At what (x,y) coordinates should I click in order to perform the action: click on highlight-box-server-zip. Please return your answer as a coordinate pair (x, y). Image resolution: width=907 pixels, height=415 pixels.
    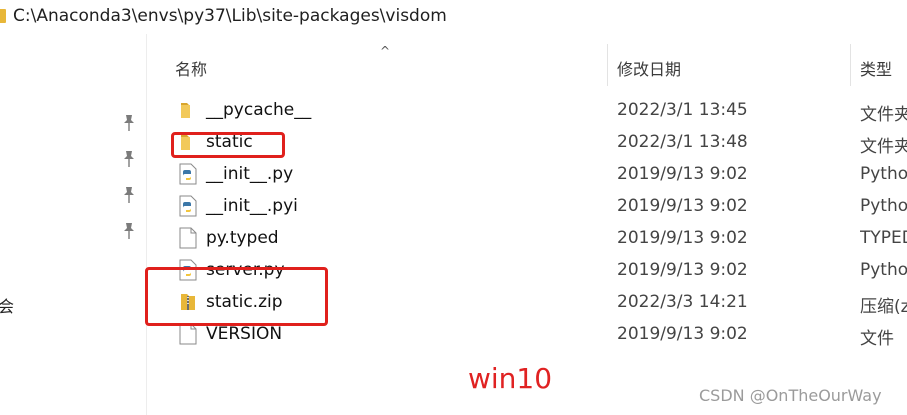
    Looking at the image, I should click on (236, 296).